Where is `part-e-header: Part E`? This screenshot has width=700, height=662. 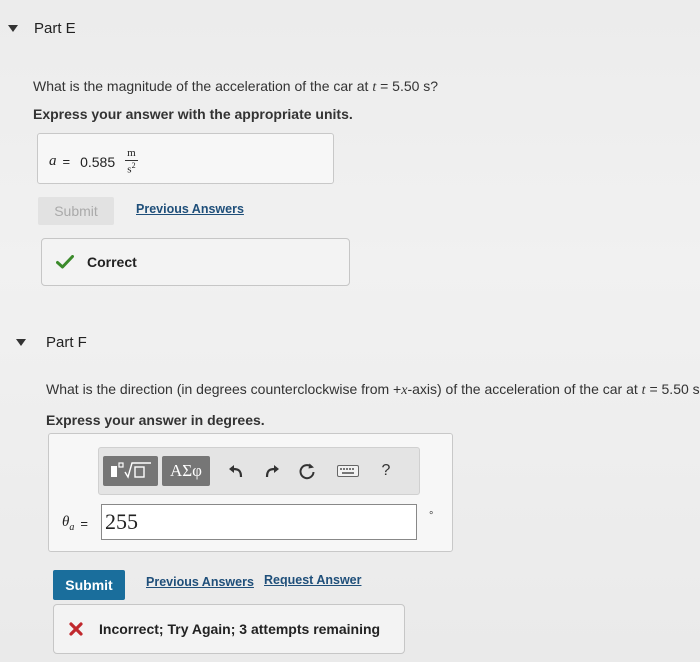 part-e-header: Part E is located at coordinates (42, 28).